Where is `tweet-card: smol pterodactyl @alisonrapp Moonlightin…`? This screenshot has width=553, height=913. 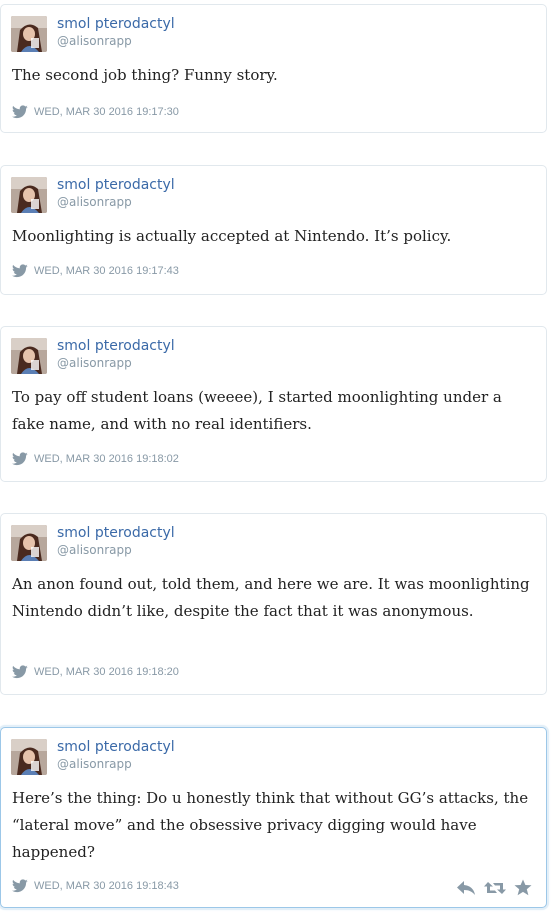 tweet-card: smol pterodactyl @alisonrapp Moonlightin… is located at coordinates (273, 230).